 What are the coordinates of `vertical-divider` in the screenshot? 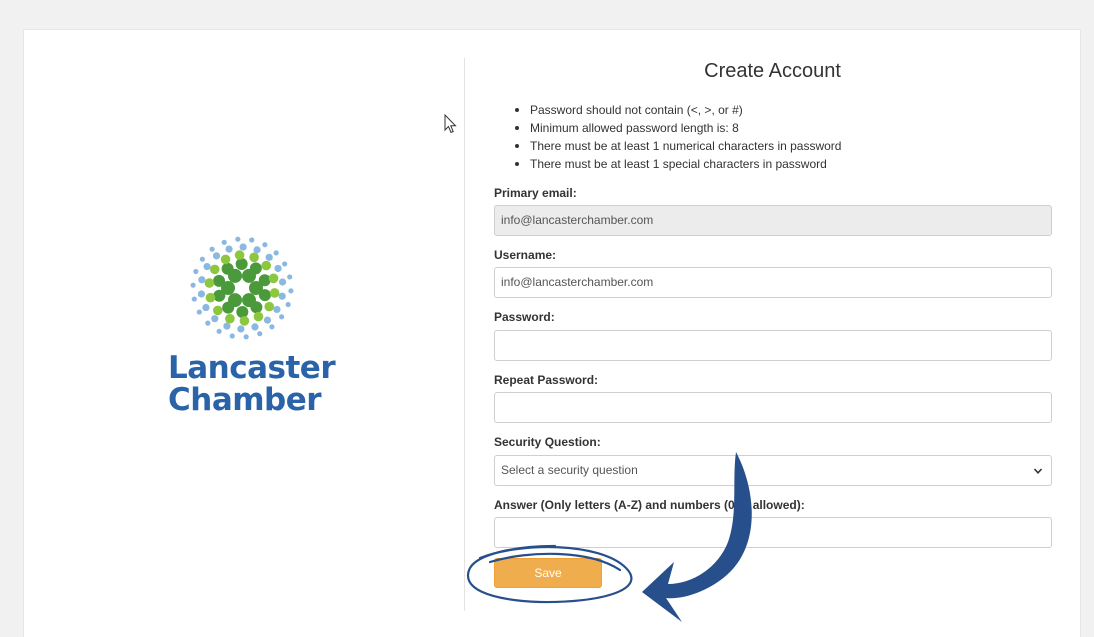 It's located at (464, 334).